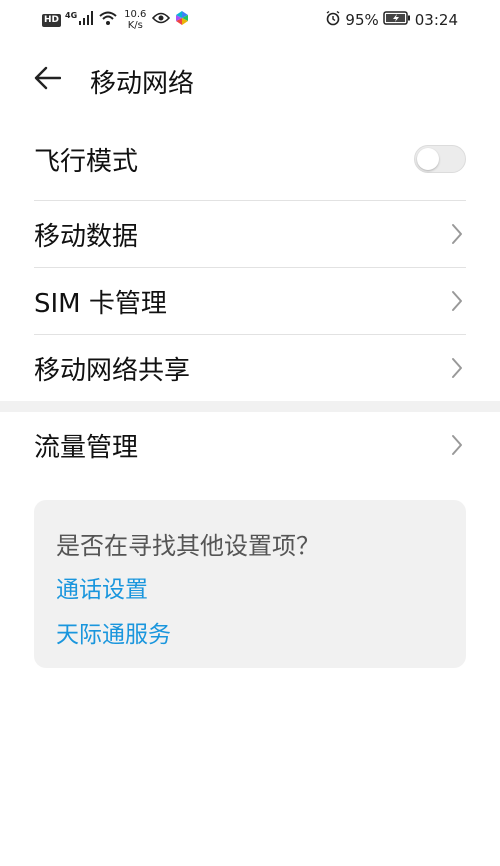  I want to click on battery-percent: 95%, so click(362, 20).